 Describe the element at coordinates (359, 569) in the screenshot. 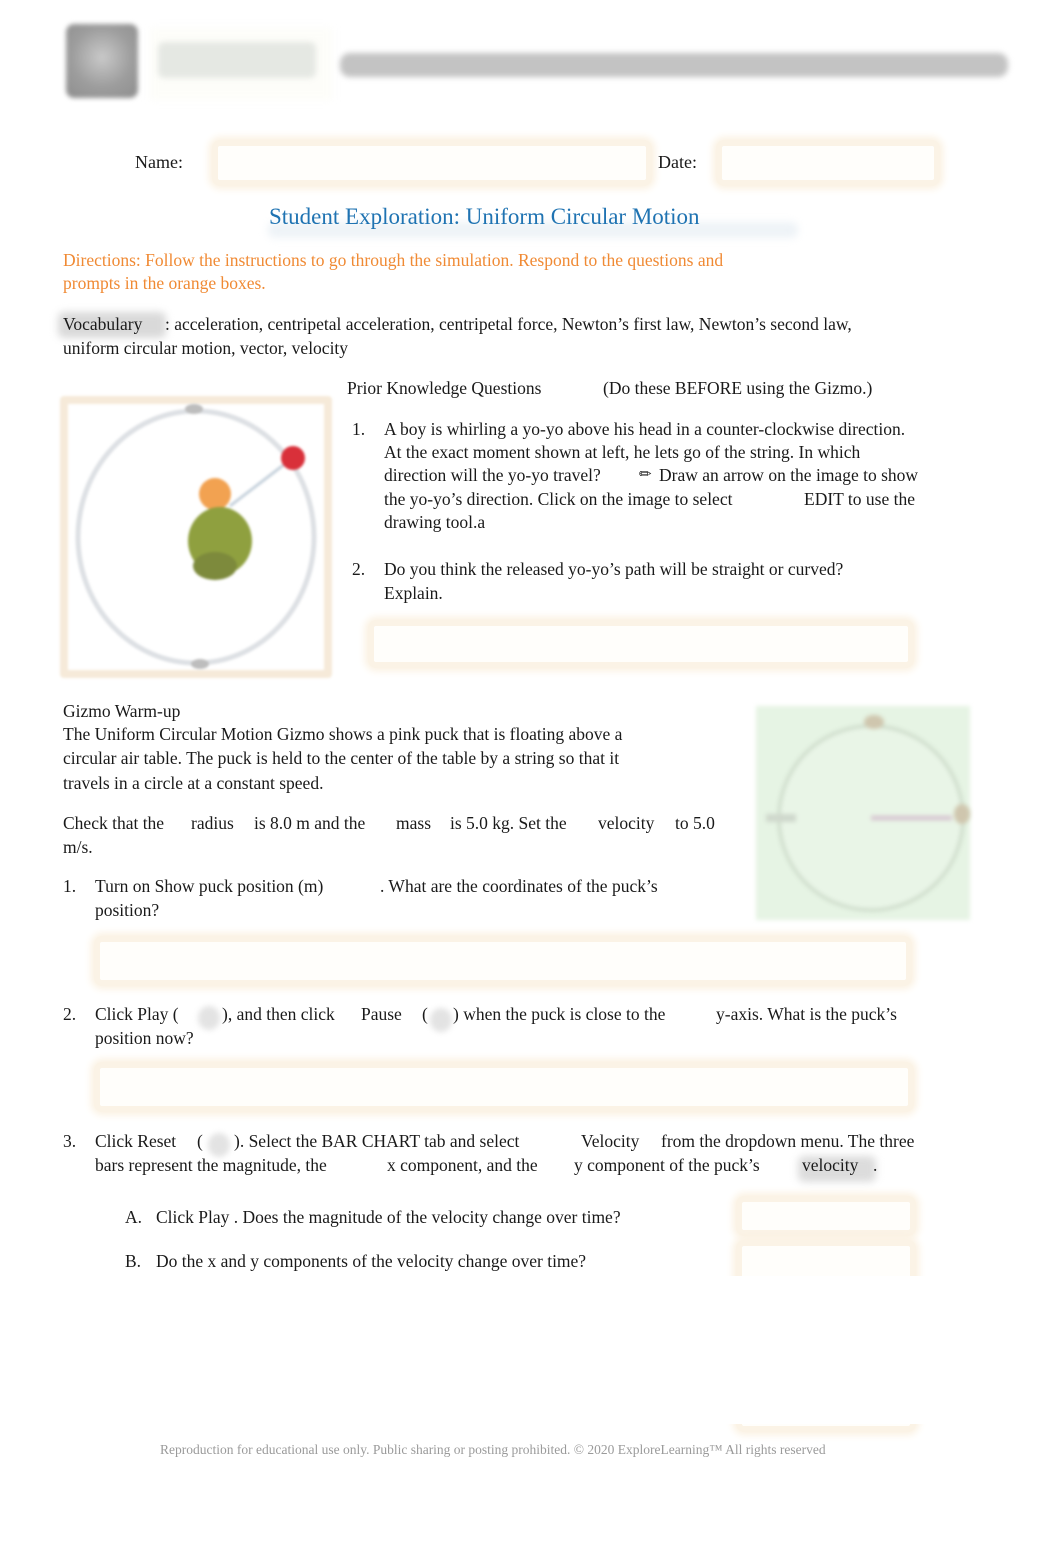

I see `pk-q2-number: 2.` at that location.